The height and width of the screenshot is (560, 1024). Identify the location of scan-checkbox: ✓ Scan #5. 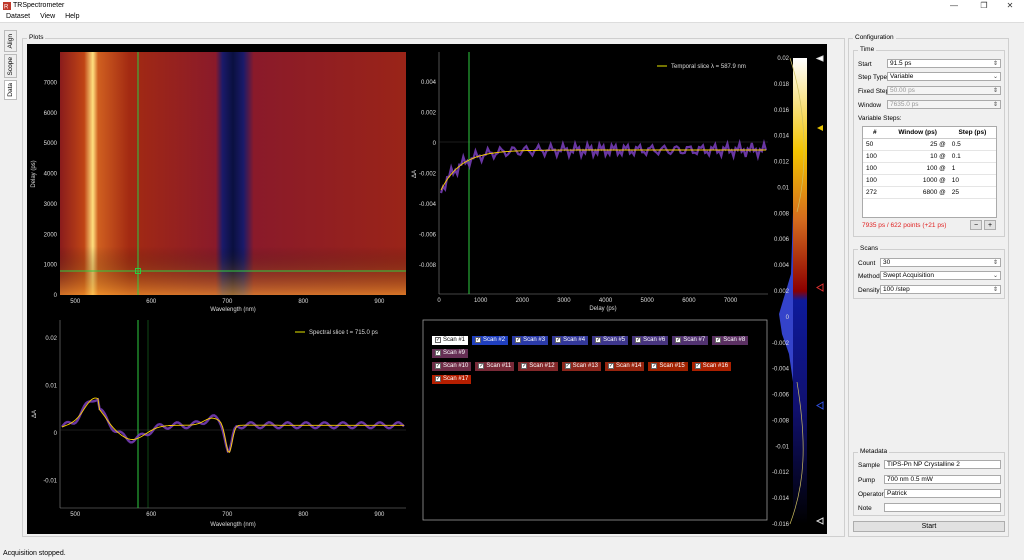
(610, 340).